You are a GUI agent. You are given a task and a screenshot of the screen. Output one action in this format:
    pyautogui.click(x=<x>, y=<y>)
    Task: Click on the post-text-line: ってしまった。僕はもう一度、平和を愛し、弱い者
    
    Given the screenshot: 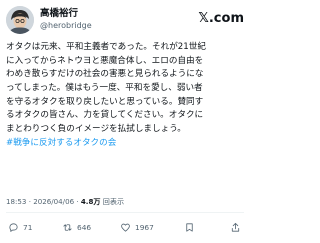 What is the action you would take?
    pyautogui.click(x=104, y=88)
    